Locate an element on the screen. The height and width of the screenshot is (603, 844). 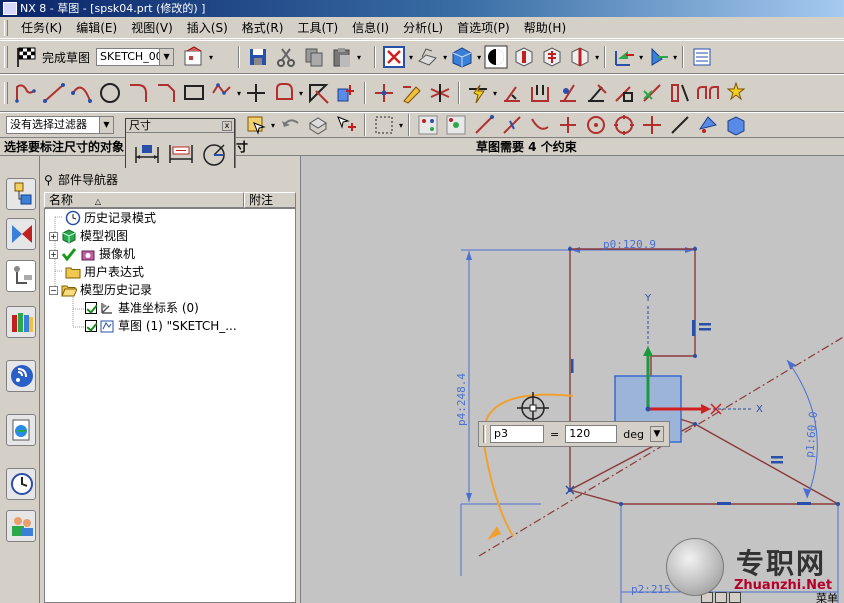
remove-constraint-icon is located at coordinates (652, 93).